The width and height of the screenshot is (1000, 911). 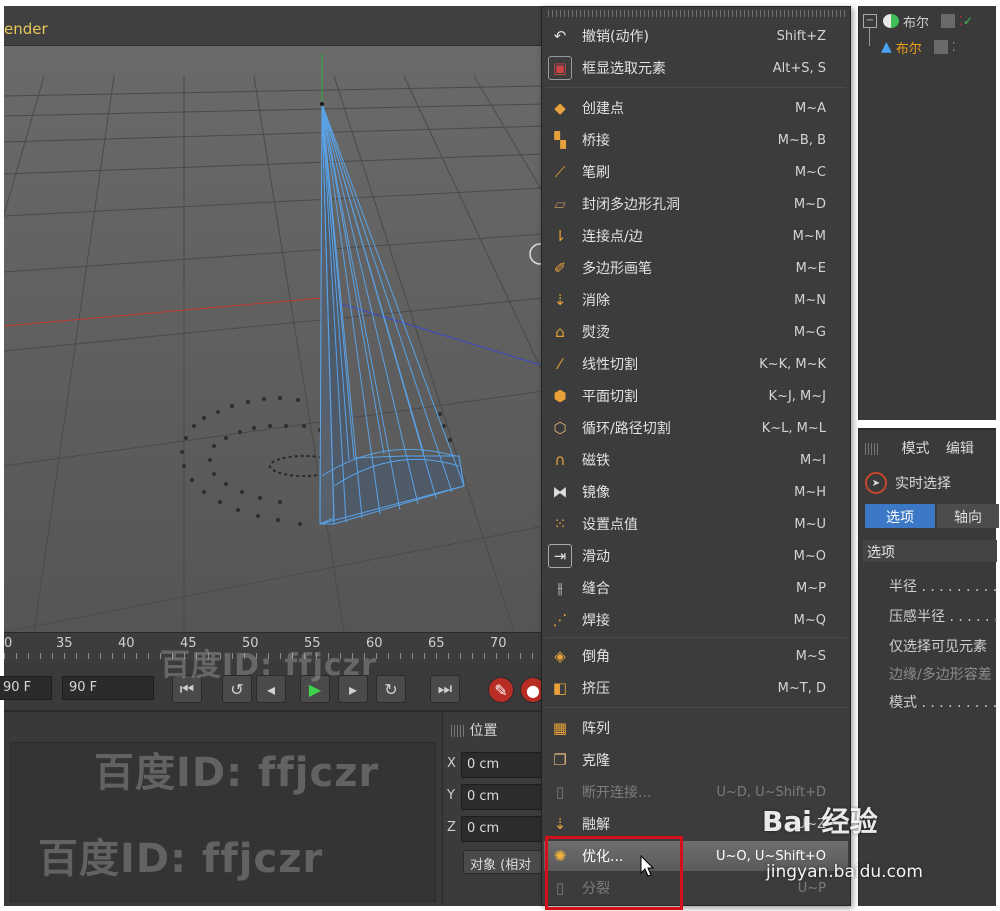 I want to click on y-axis-label: Y, so click(x=451, y=795).